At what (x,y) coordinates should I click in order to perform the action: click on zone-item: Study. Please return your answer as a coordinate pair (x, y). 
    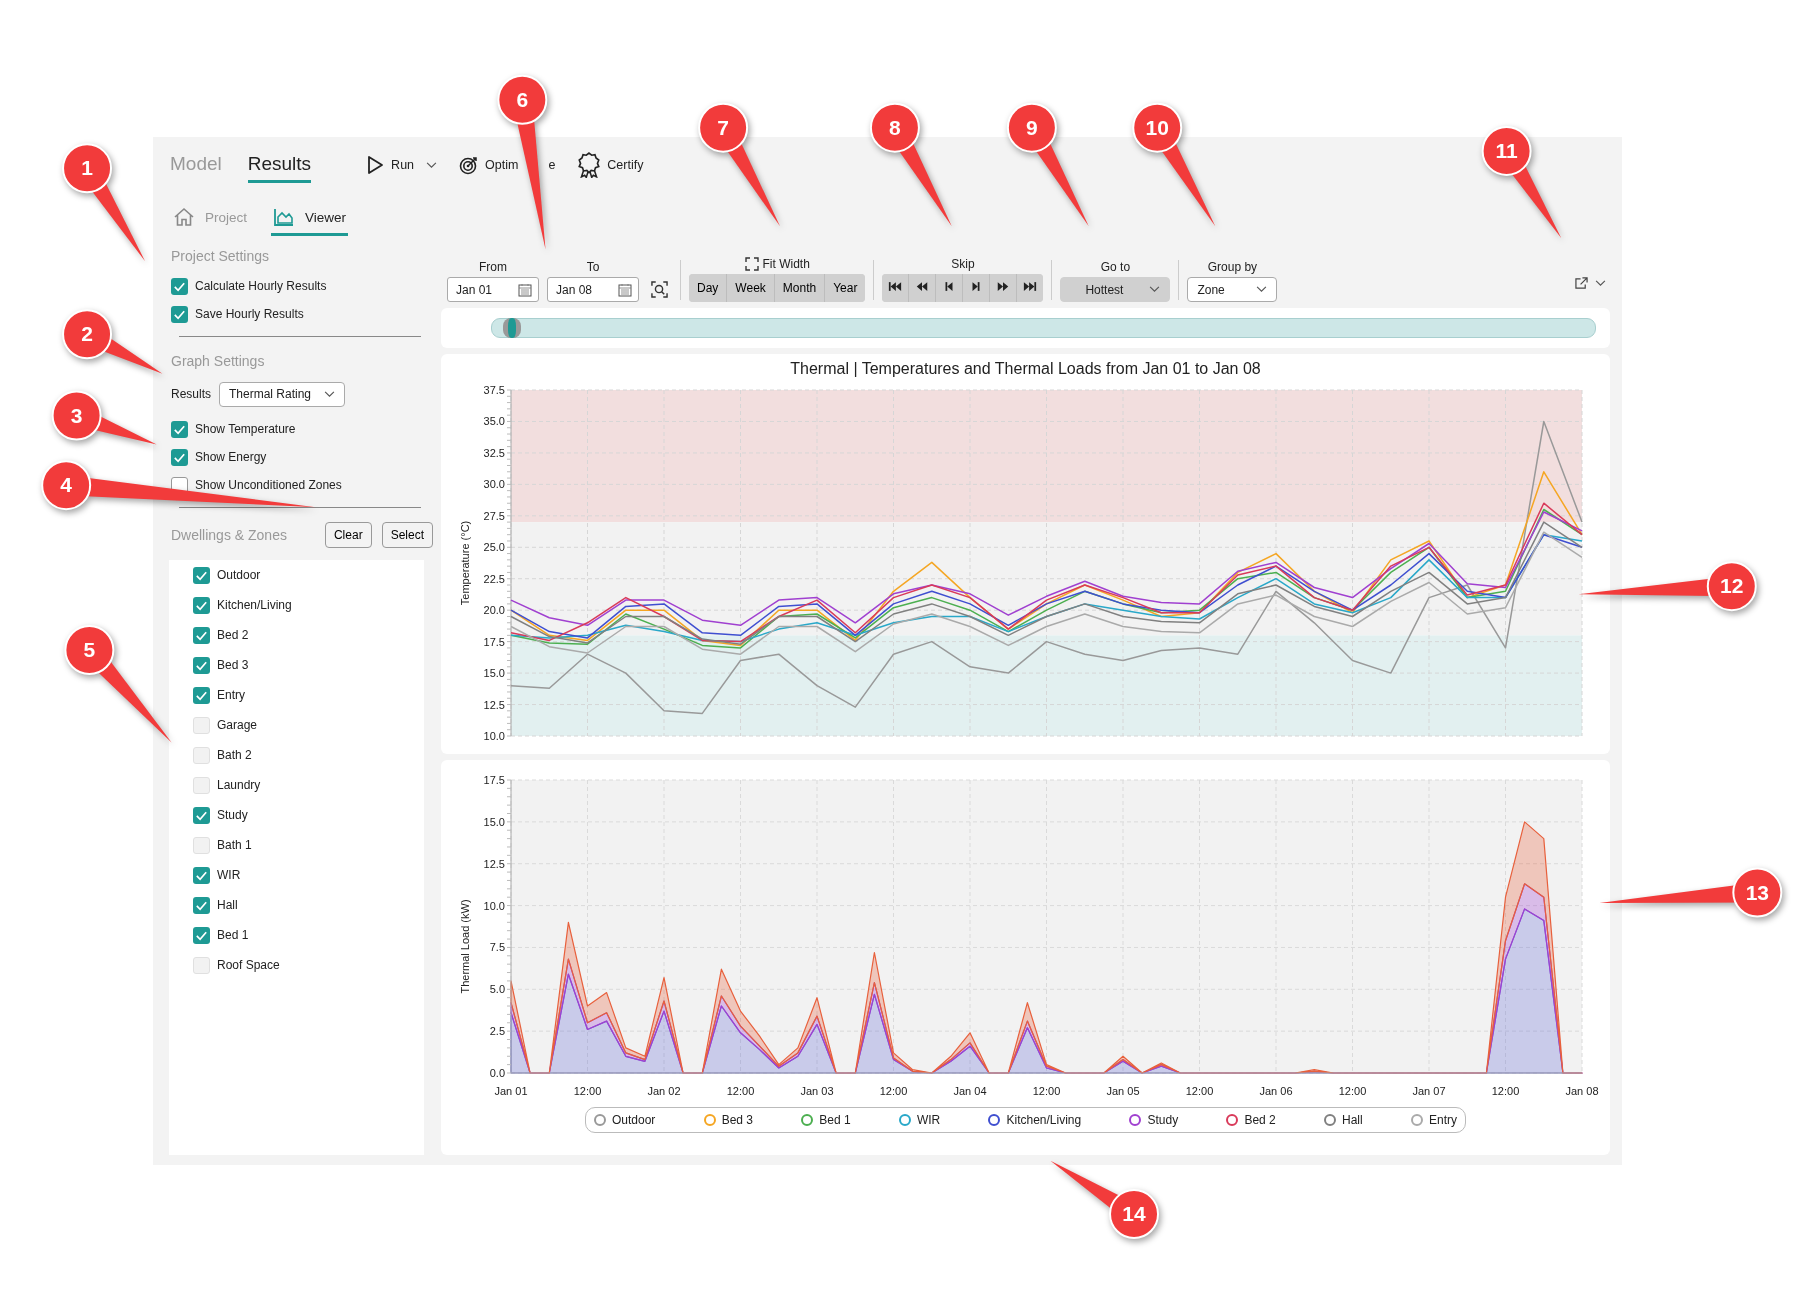
    Looking at the image, I should click on (308, 815).